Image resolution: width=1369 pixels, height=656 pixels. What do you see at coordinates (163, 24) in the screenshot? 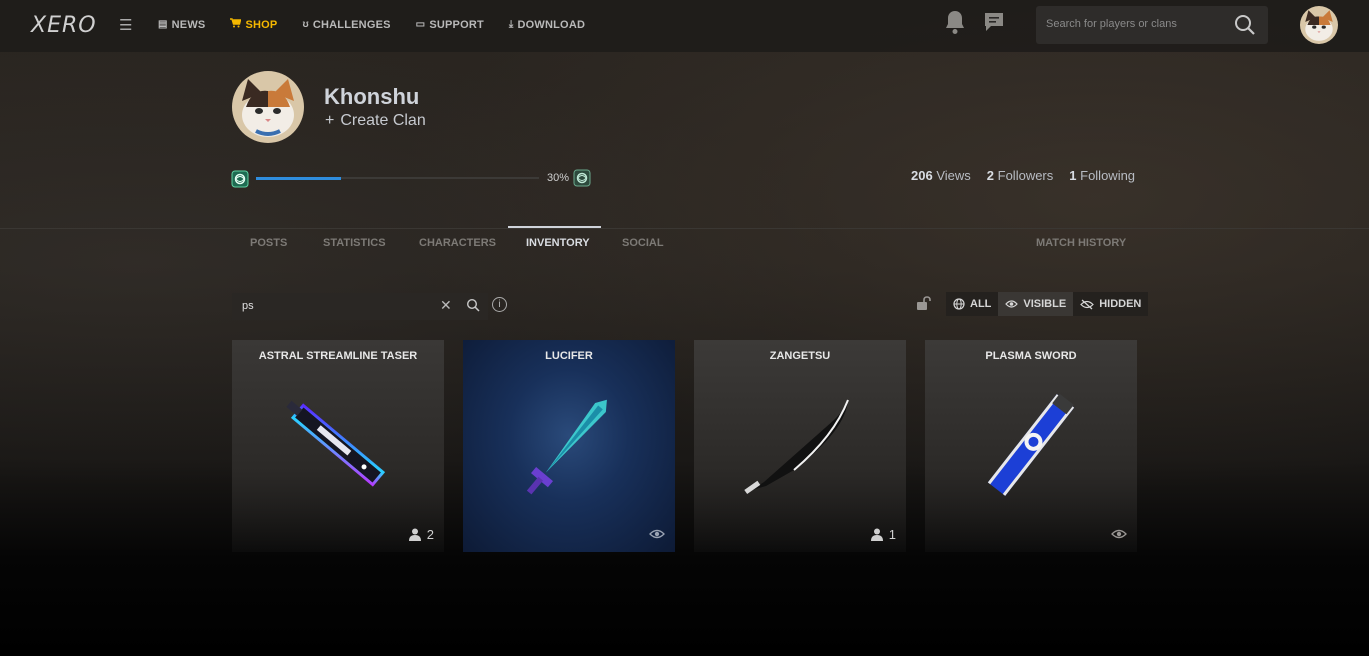
I see `newspaper-icon: ▤` at bounding box center [163, 24].